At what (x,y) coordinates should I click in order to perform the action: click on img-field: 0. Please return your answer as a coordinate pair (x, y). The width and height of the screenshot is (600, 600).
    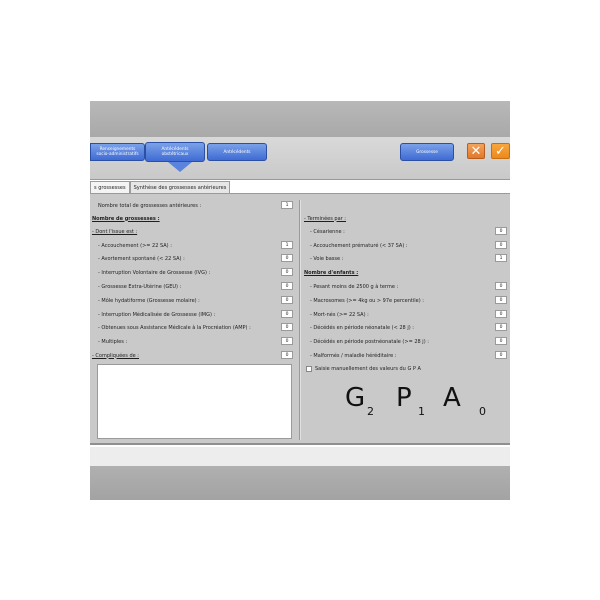
    Looking at the image, I should click on (287, 314).